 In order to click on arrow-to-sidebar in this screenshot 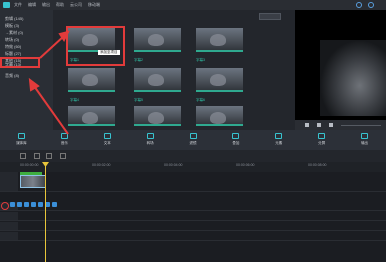, I will do `click(51, 110)`.